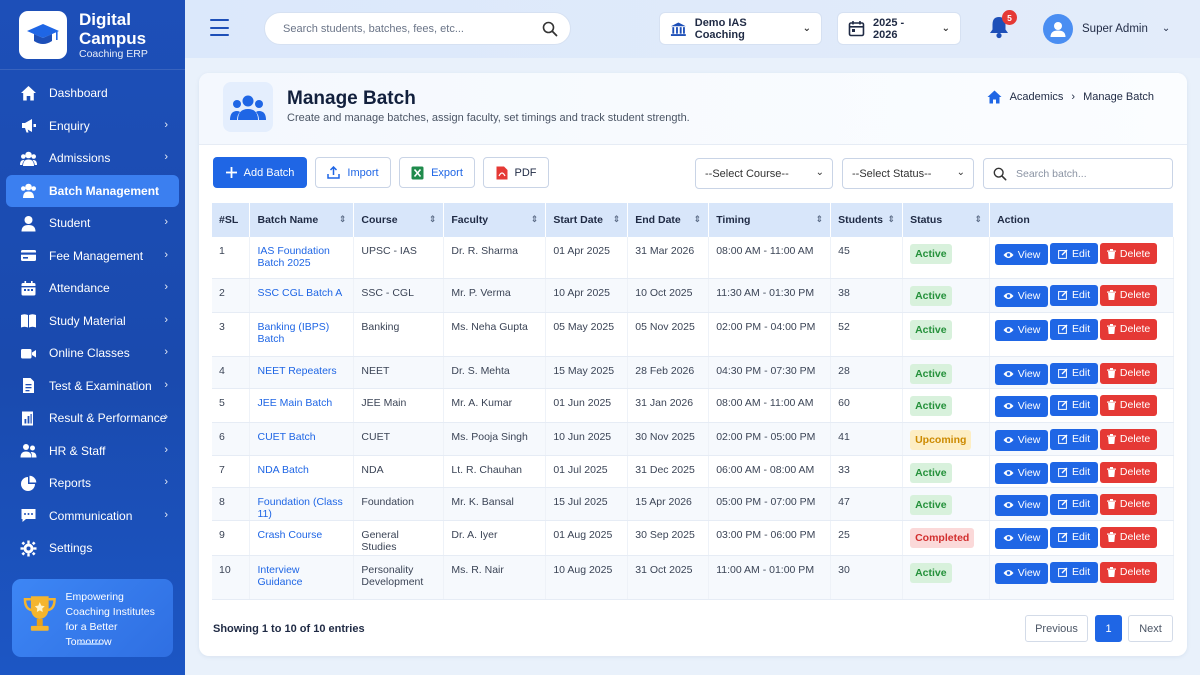  What do you see at coordinates (899, 28) in the screenshot?
I see `session-selector: 2025 - 2026 ⌄` at bounding box center [899, 28].